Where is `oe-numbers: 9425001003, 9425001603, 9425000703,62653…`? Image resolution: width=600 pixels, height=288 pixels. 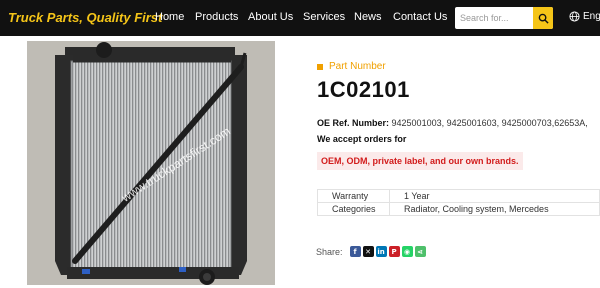
oe-numbers: 9425001003, 9425001603, 9425000703,62653… is located at coordinates (489, 123).